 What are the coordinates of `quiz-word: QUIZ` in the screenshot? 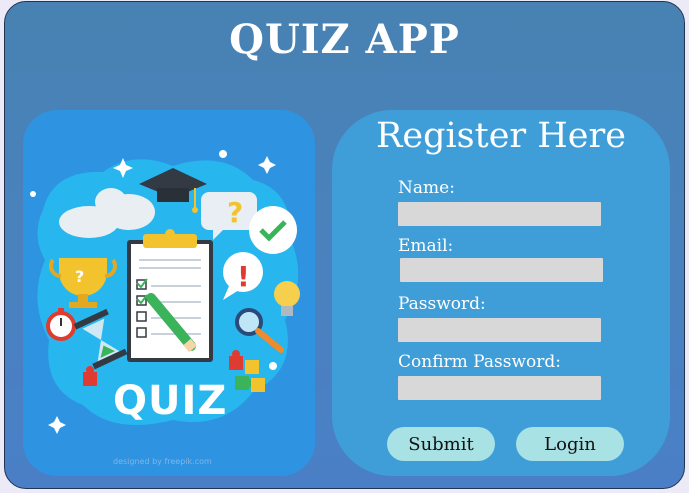 It's located at (170, 401).